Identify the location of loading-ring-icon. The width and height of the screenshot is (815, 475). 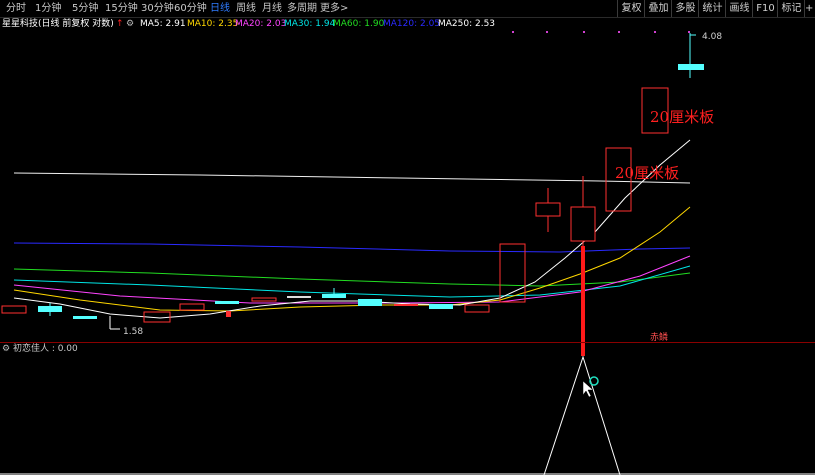
(594, 381).